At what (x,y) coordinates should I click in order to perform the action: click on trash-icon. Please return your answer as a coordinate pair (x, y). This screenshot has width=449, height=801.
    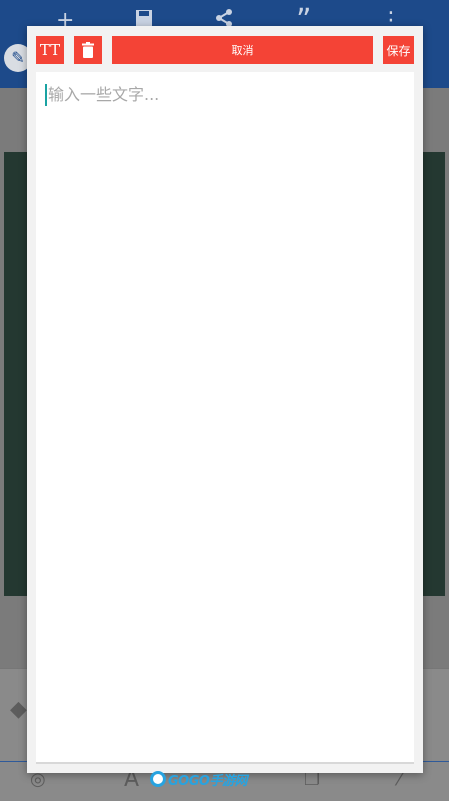
    Looking at the image, I should click on (88, 50).